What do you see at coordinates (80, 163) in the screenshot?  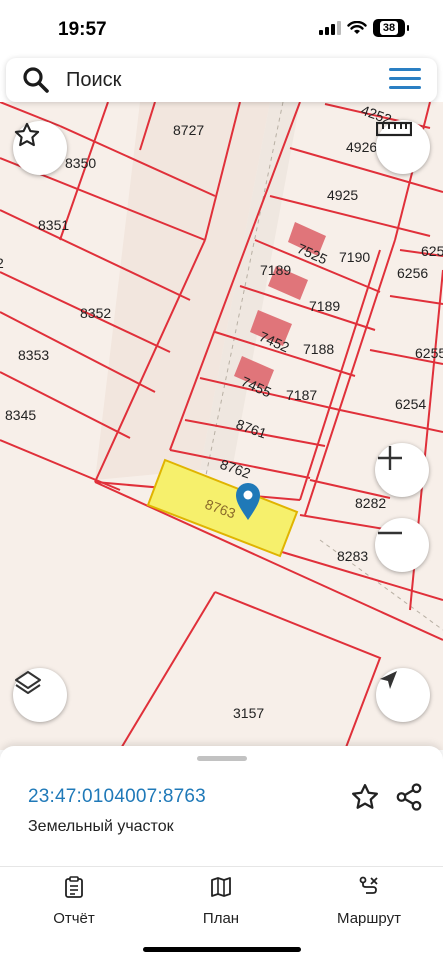 I see `parcel-label: 8350` at bounding box center [80, 163].